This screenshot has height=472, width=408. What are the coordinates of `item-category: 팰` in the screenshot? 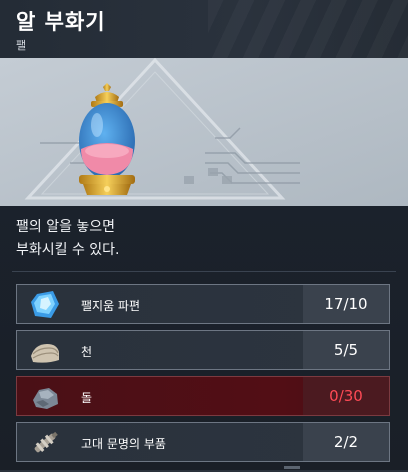 It's located at (21, 45).